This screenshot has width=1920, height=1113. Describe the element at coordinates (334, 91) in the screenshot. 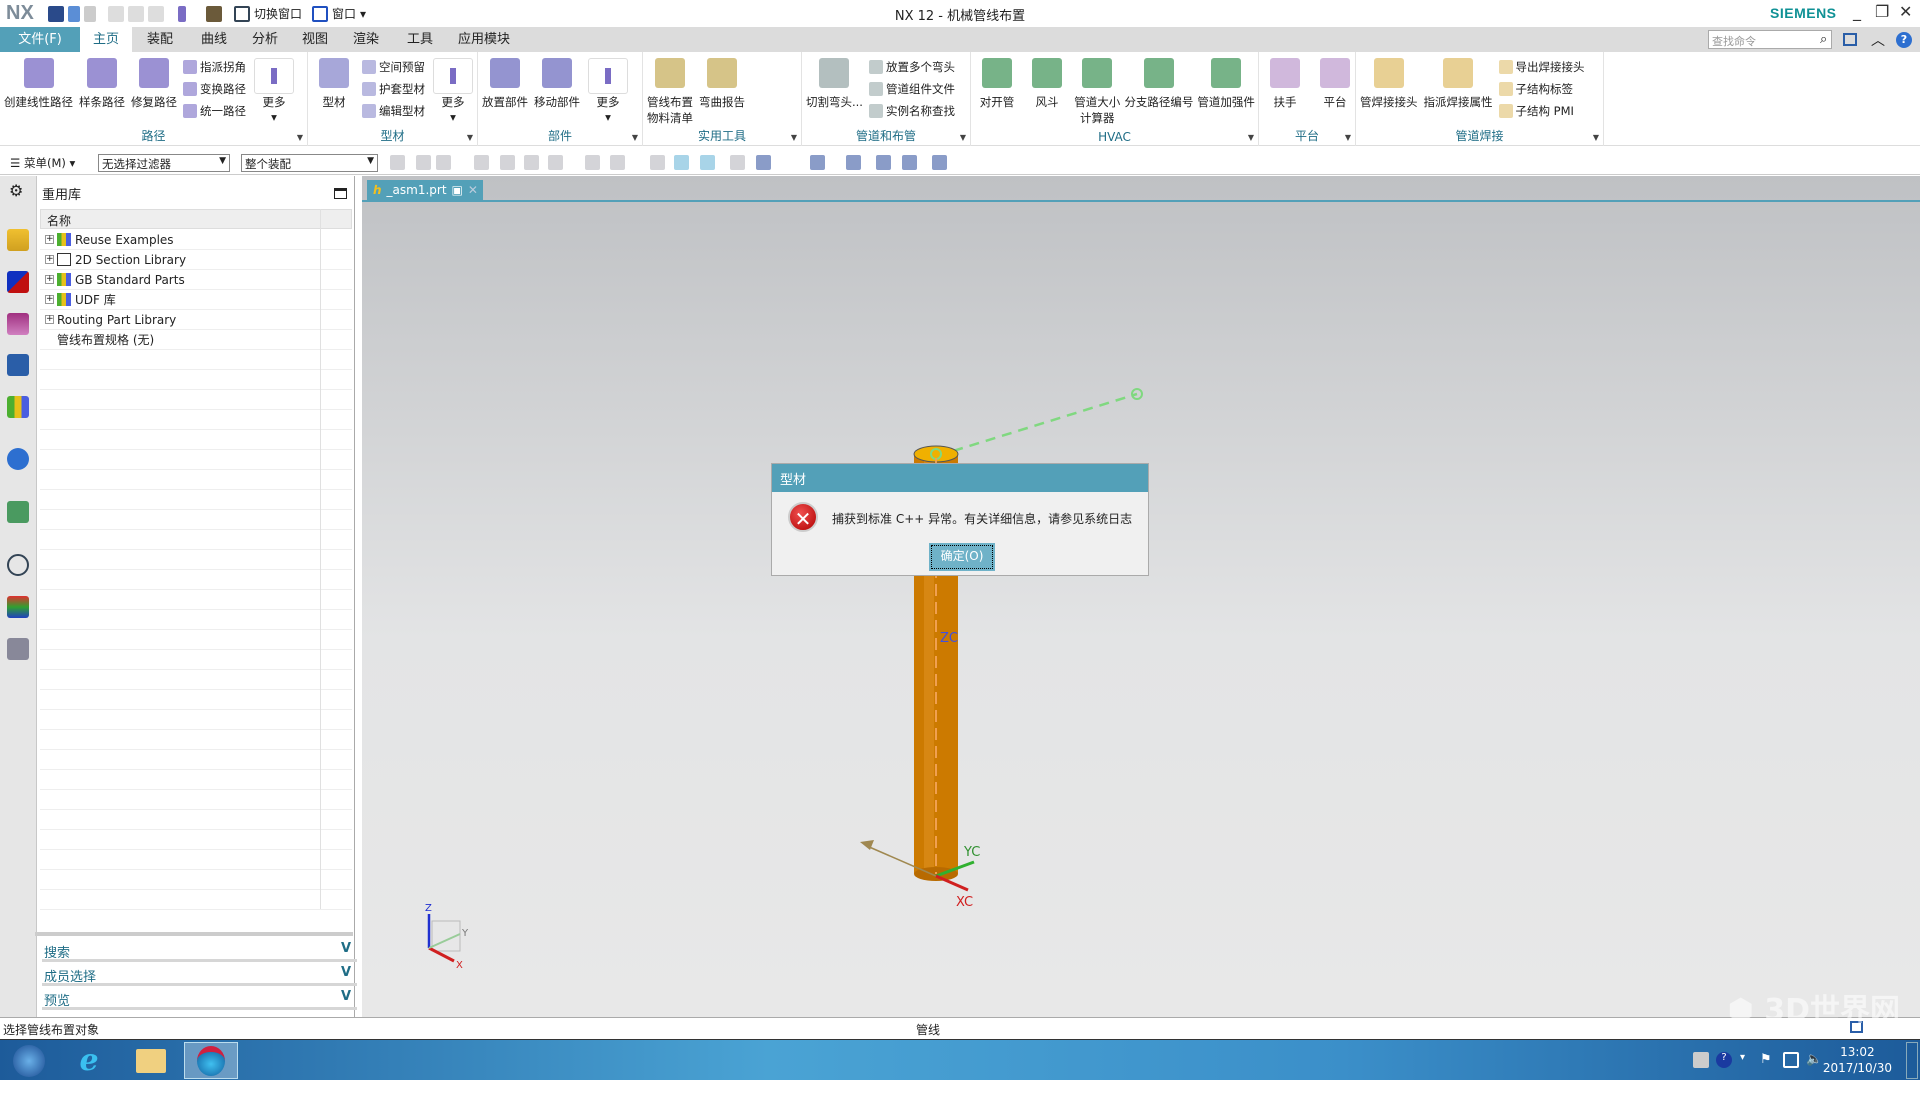

I see `ribbon-button: 型材` at that location.